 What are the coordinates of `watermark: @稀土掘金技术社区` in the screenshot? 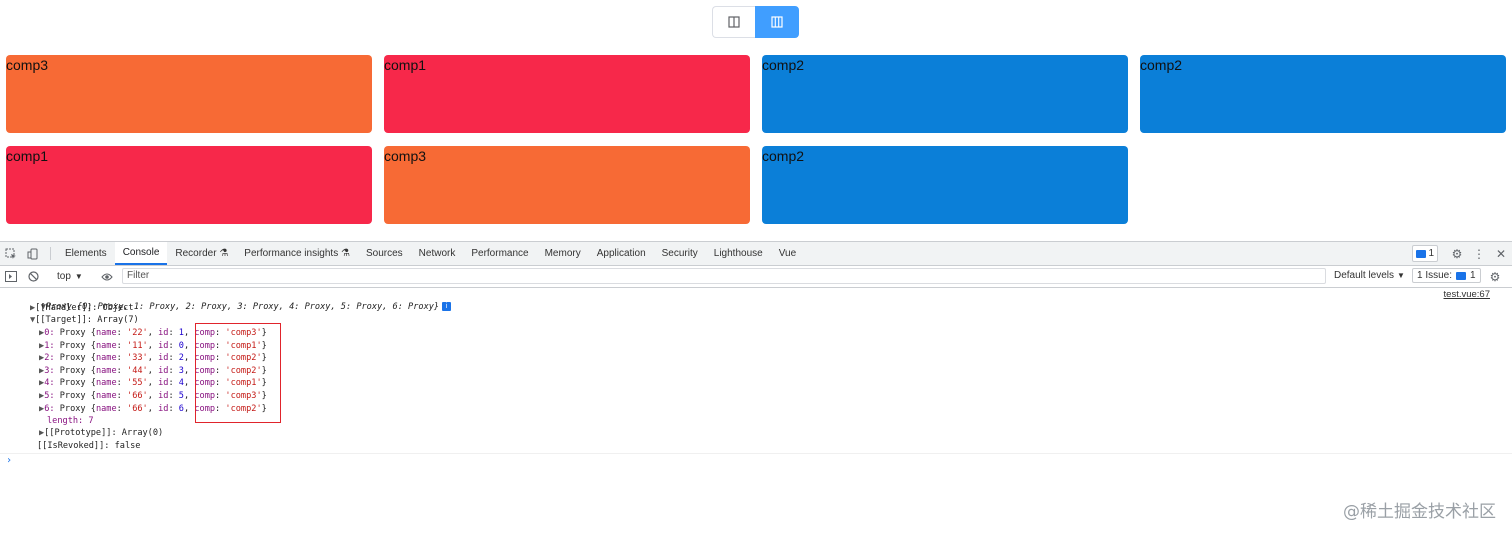 It's located at (1419, 512).